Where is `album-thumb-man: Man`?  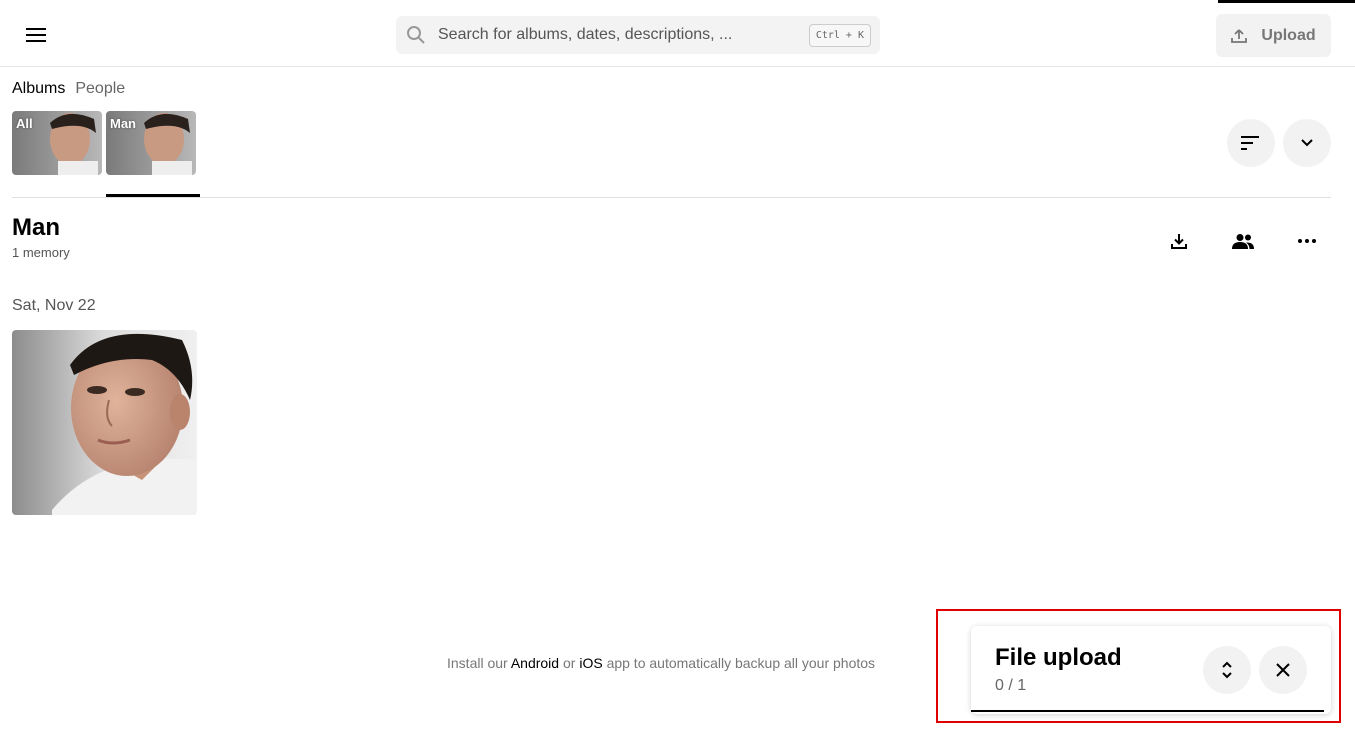 album-thumb-man: Man is located at coordinates (151, 143).